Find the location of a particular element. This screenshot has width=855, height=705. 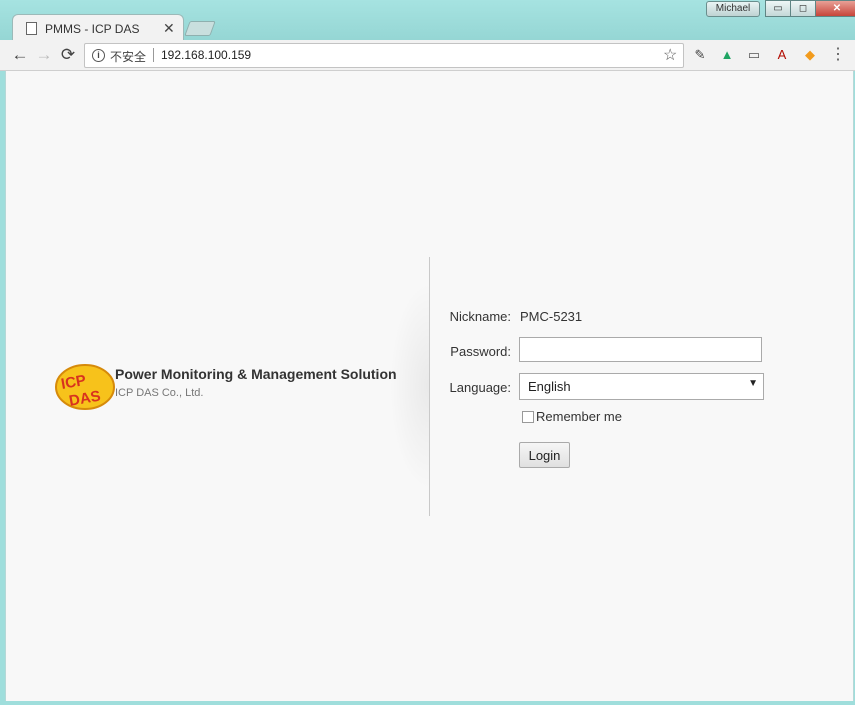

remember-me-checkbox is located at coordinates (528, 417).